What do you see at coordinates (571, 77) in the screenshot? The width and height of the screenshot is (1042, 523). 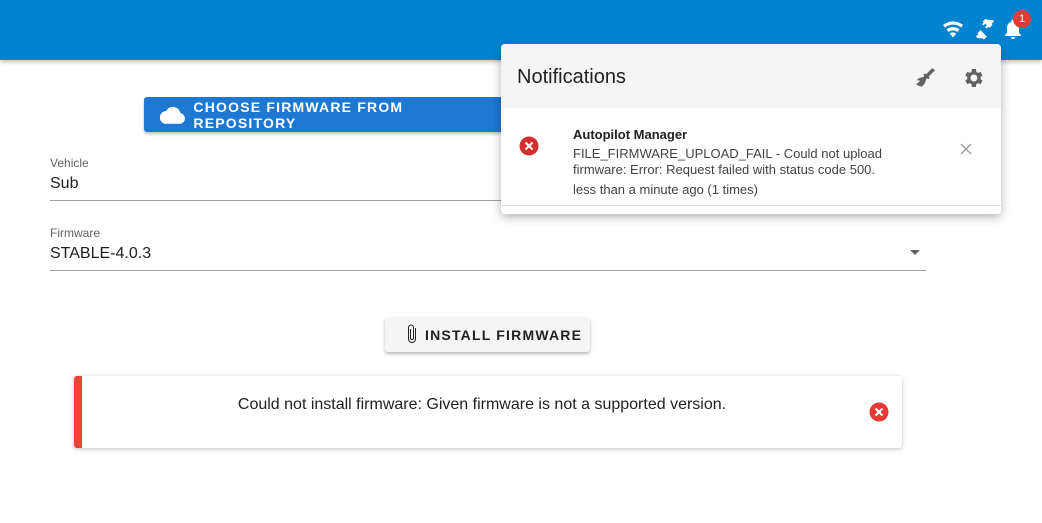 I see `notifications-title: Notifications` at bounding box center [571, 77].